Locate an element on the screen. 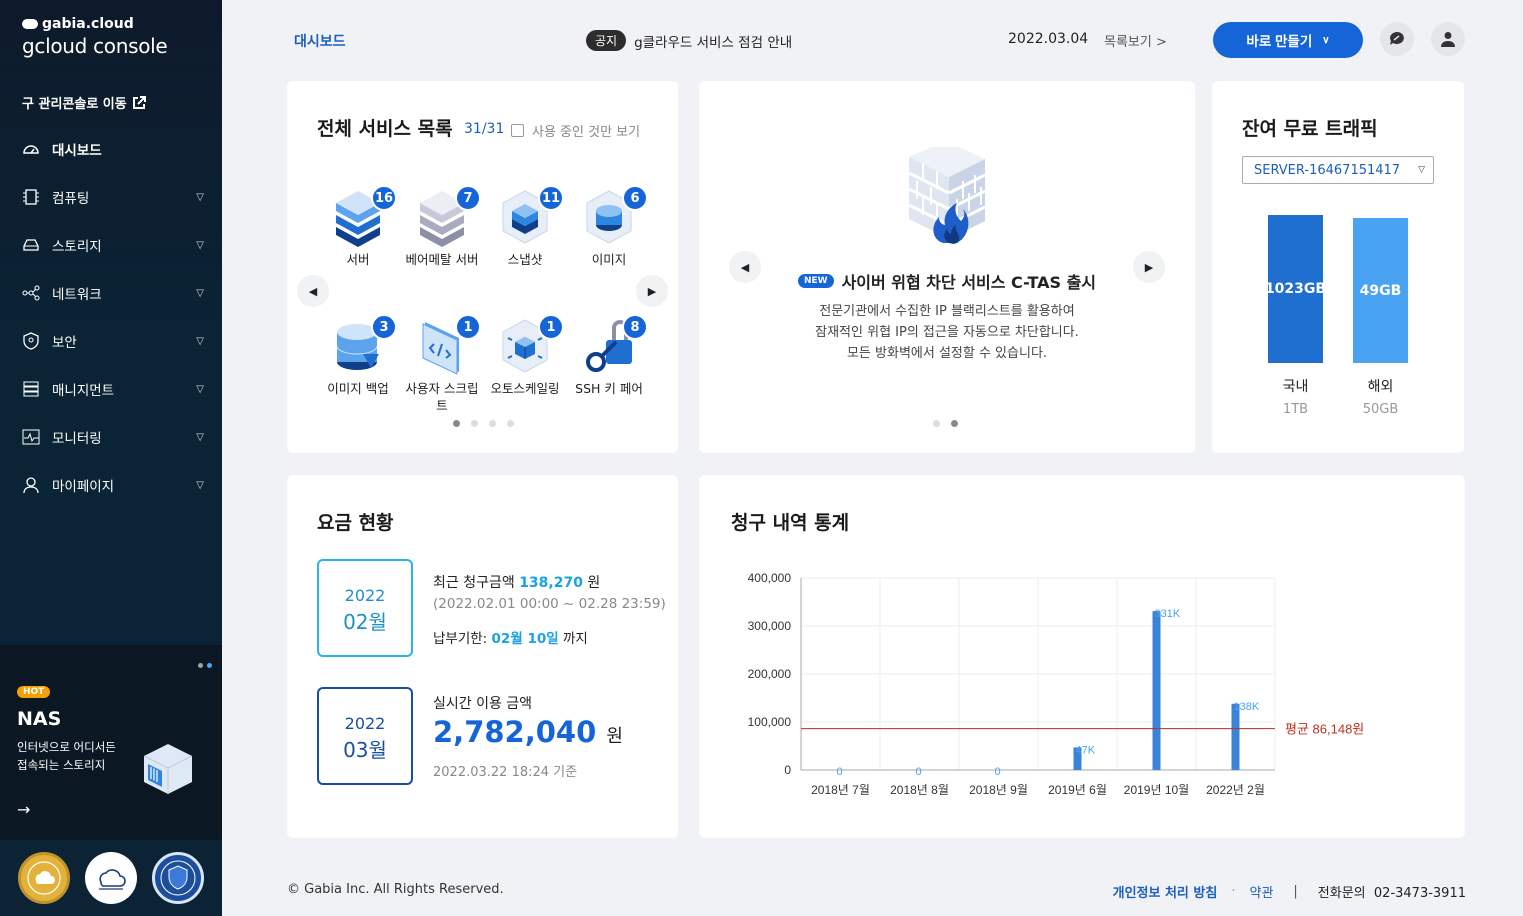  promo-title: NAS is located at coordinates (39, 719).